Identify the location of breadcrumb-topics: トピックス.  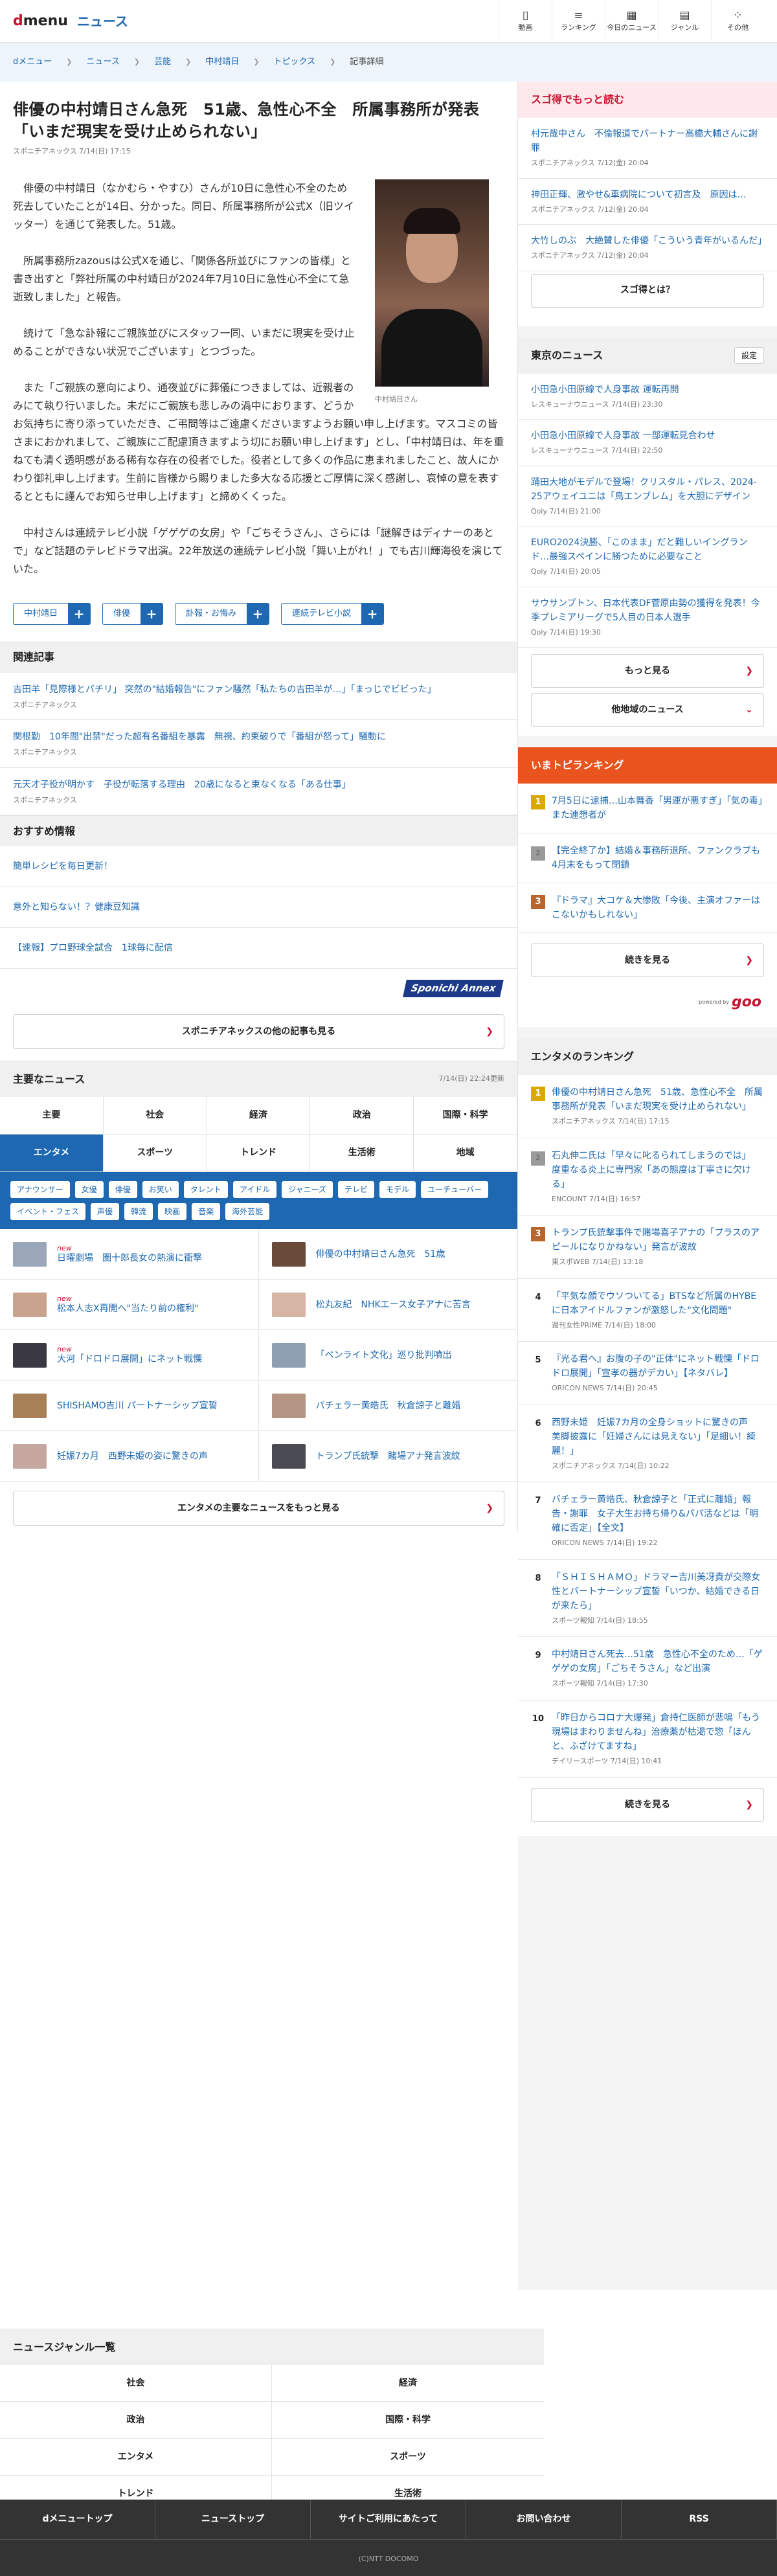
(295, 62).